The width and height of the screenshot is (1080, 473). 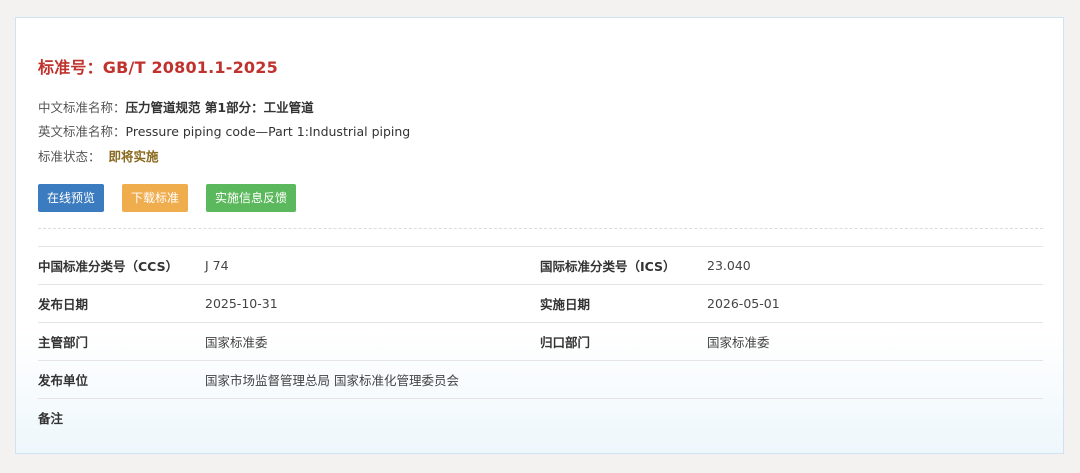 What do you see at coordinates (332, 380) in the screenshot?
I see `issuer-value: 国家市场监督管理总局 国家标准化管理委员会` at bounding box center [332, 380].